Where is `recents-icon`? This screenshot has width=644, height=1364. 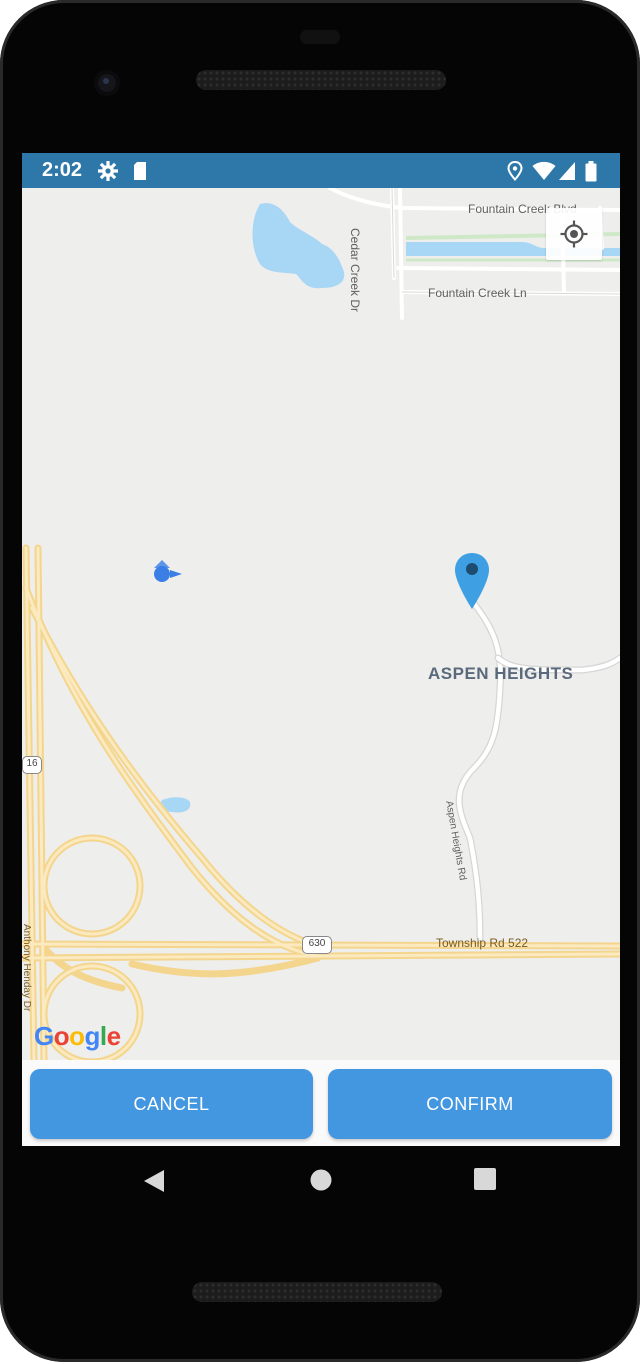
recents-icon is located at coordinates (485, 1179).